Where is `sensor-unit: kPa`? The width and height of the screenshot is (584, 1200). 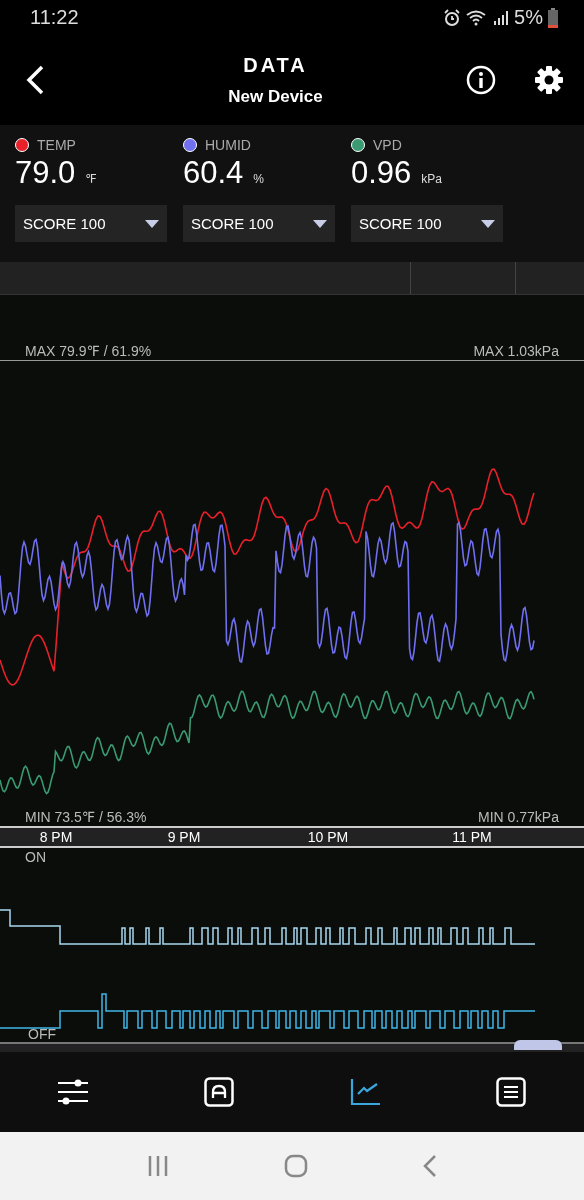 sensor-unit: kPa is located at coordinates (432, 179).